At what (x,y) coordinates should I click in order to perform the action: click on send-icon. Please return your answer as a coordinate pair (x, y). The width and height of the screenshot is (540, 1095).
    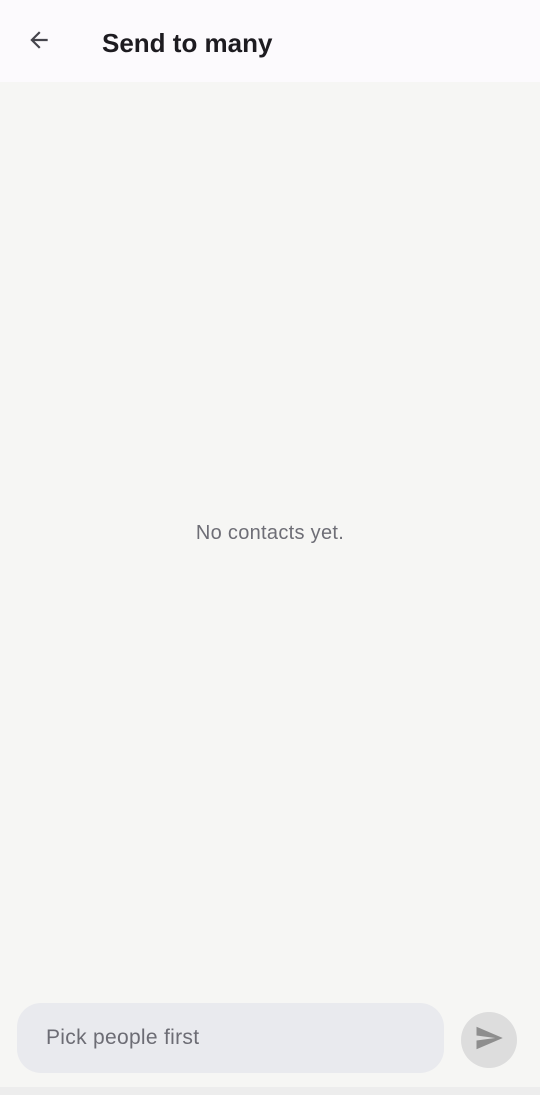
    Looking at the image, I should click on (489, 1040).